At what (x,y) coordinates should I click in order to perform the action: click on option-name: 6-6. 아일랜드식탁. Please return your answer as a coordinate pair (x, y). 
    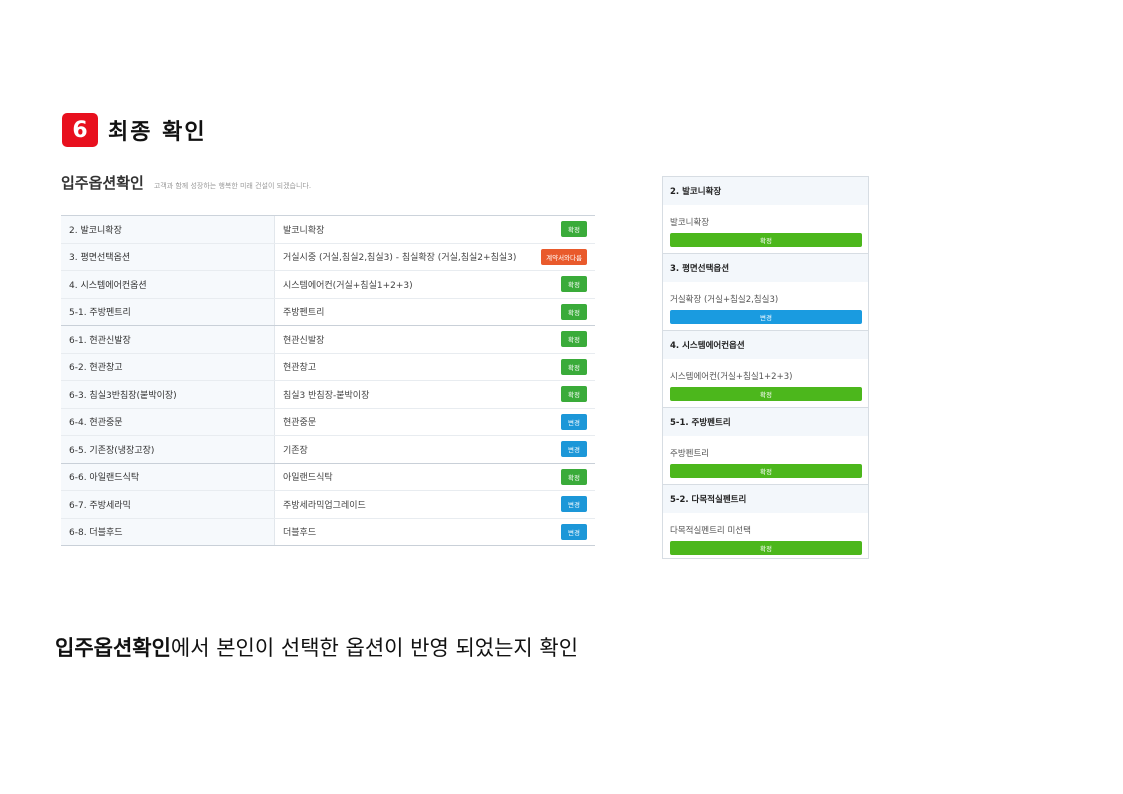
    Looking at the image, I should click on (168, 476).